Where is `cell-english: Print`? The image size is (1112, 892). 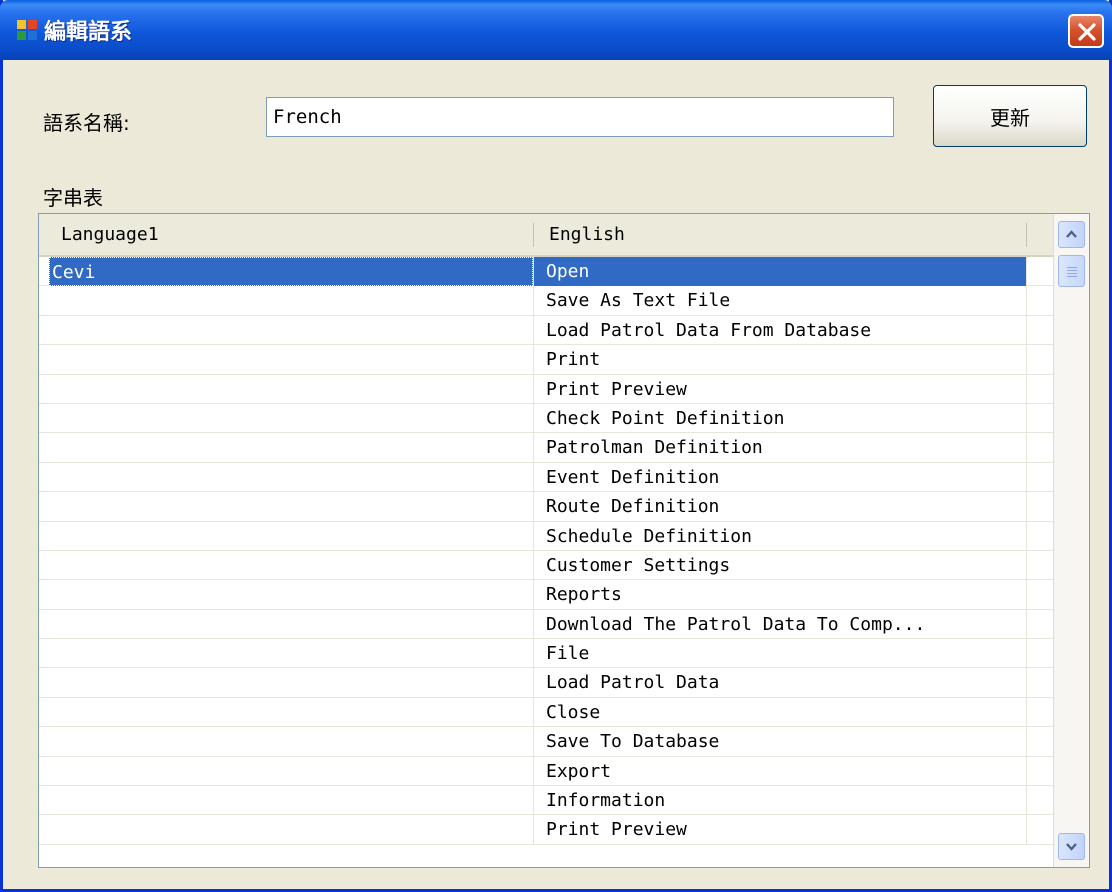
cell-english: Print is located at coordinates (779, 360).